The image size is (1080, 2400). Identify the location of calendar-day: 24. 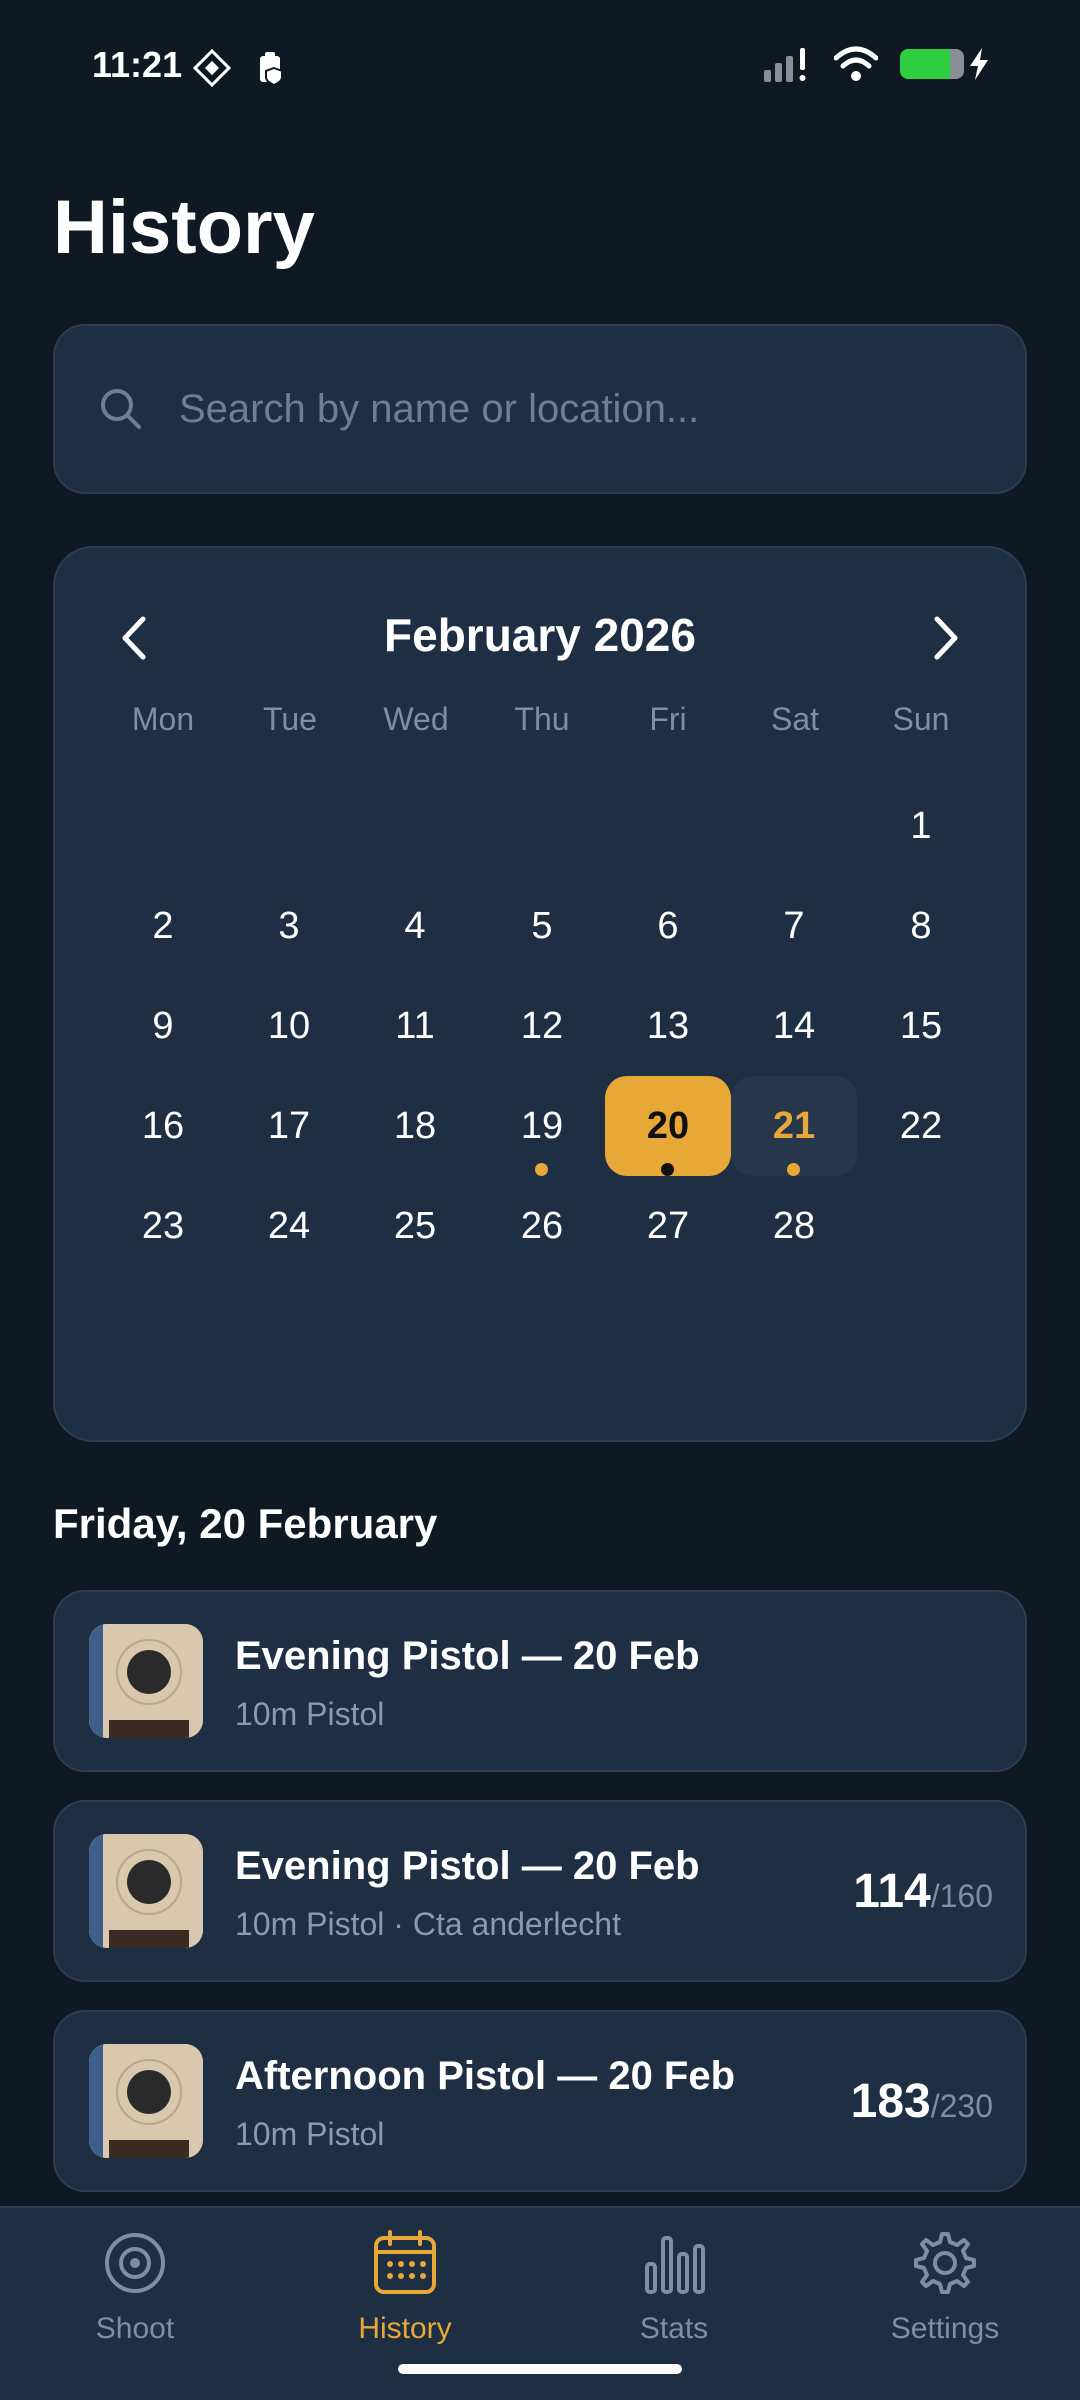
(289, 1226).